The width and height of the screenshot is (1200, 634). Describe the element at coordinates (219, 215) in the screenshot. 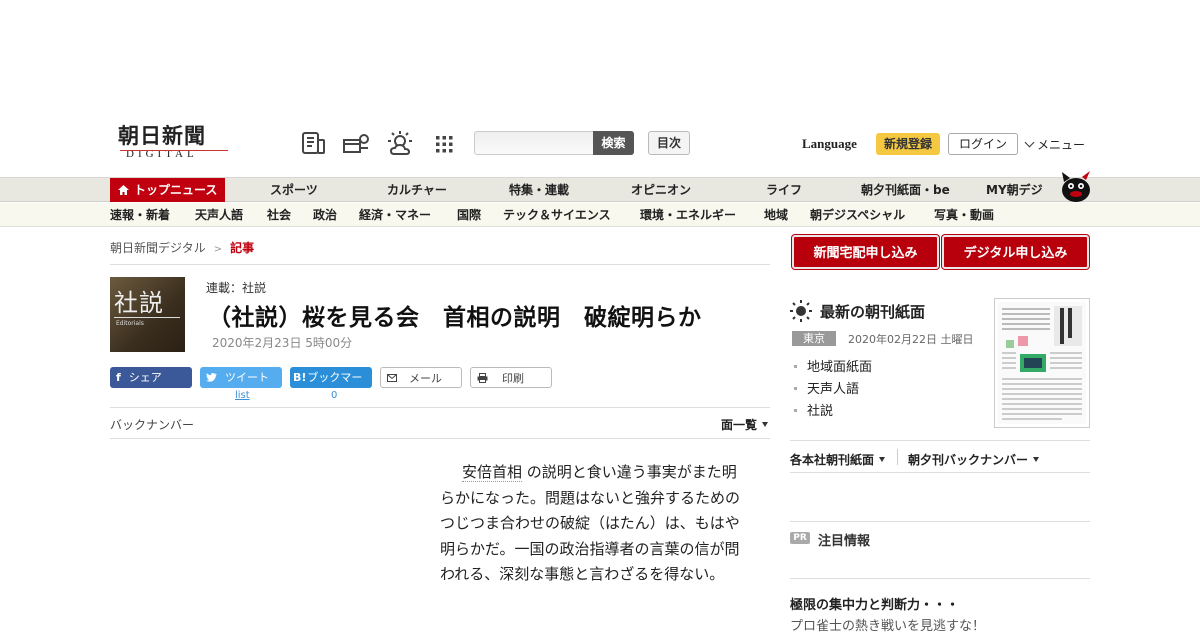

I see `subnav-tenseijingo: 天声人語` at that location.